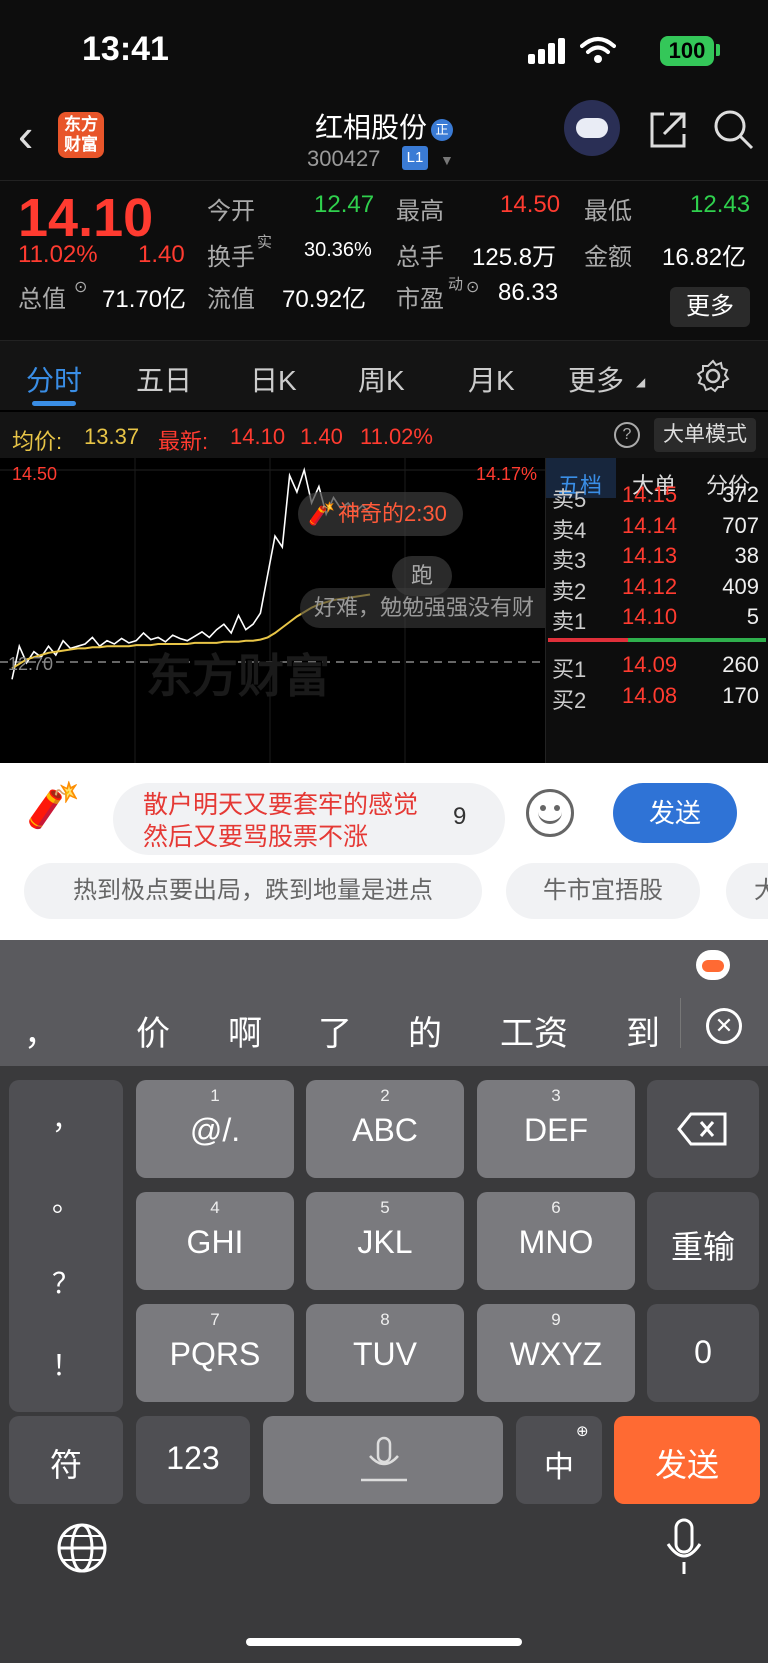 This screenshot has width=768, height=1663. Describe the element at coordinates (703, 1129) in the screenshot. I see `backspace-key` at that location.